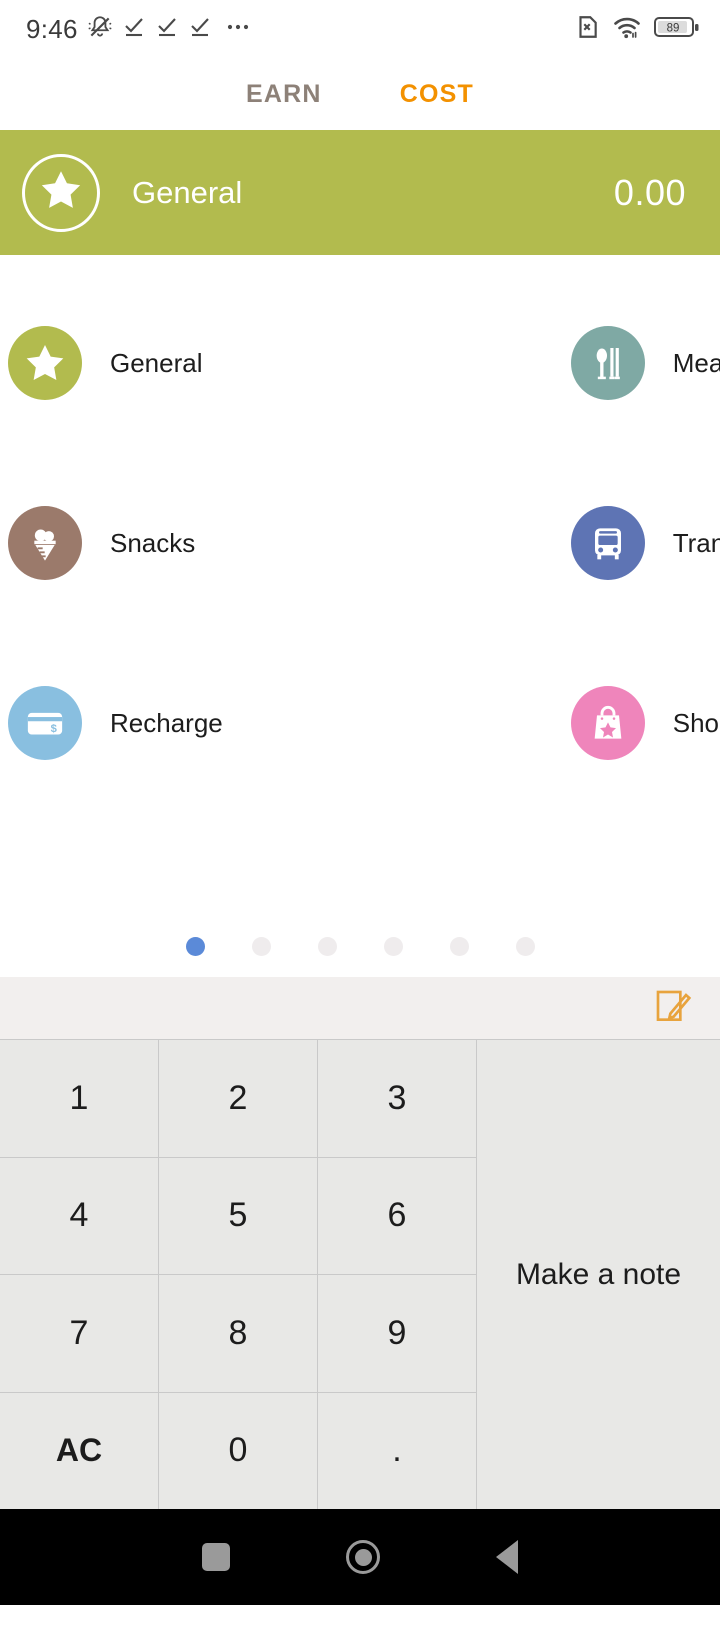 The height and width of the screenshot is (1650, 720). Describe the element at coordinates (673, 28) in the screenshot. I see `battery-level-text: 89` at that location.